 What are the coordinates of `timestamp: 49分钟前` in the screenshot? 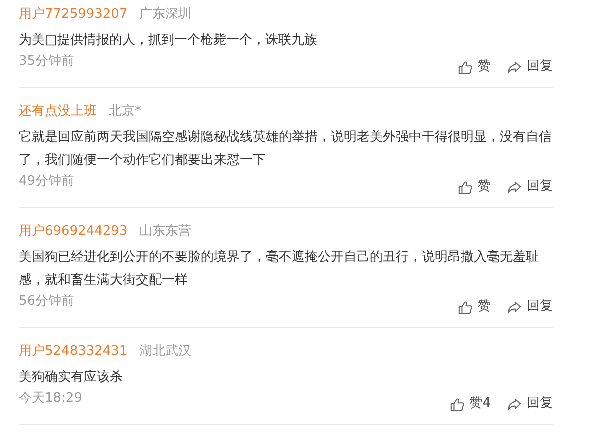 It's located at (47, 182).